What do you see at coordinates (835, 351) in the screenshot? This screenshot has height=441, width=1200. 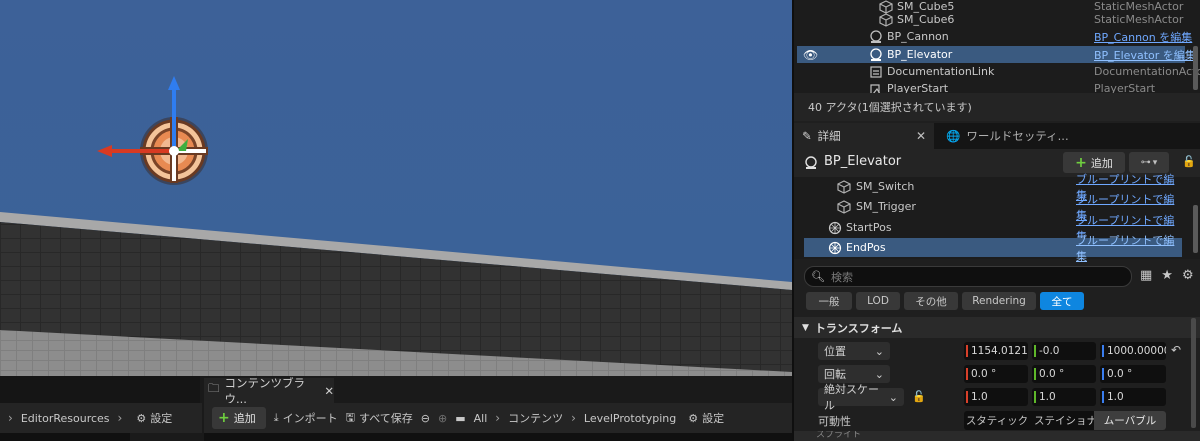 I see `location-label: 位置` at bounding box center [835, 351].